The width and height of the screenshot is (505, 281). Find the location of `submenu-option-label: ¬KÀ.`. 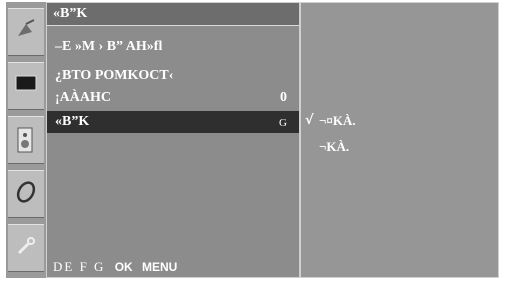

submenu-option-label: ¬KÀ. is located at coordinates (334, 146).